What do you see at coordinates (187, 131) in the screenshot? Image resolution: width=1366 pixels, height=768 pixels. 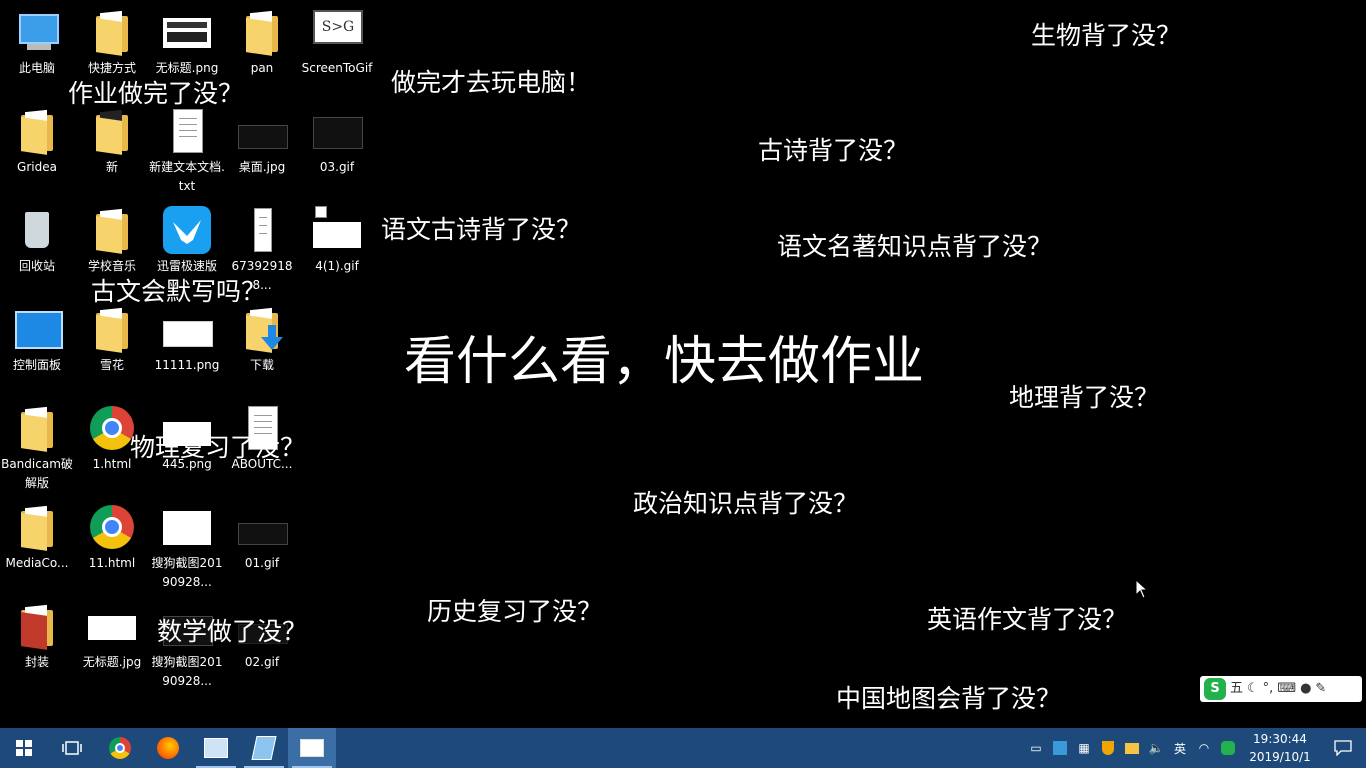 I see `text-file-icon` at bounding box center [187, 131].